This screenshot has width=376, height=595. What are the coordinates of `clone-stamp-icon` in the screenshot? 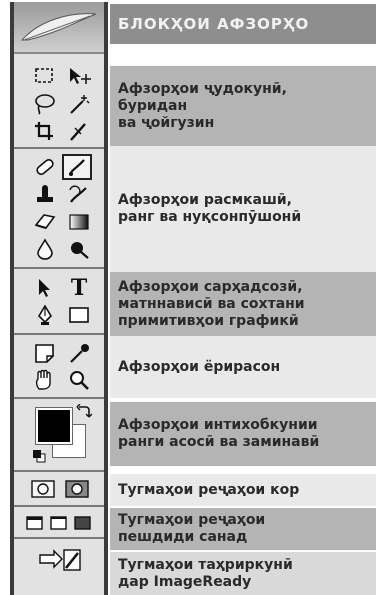 It's located at (45, 195).